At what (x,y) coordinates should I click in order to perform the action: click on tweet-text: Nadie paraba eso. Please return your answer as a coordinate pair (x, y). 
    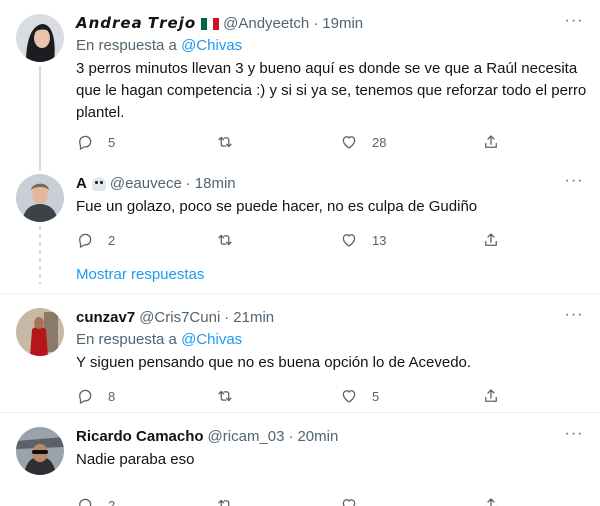
    Looking at the image, I should click on (135, 459).